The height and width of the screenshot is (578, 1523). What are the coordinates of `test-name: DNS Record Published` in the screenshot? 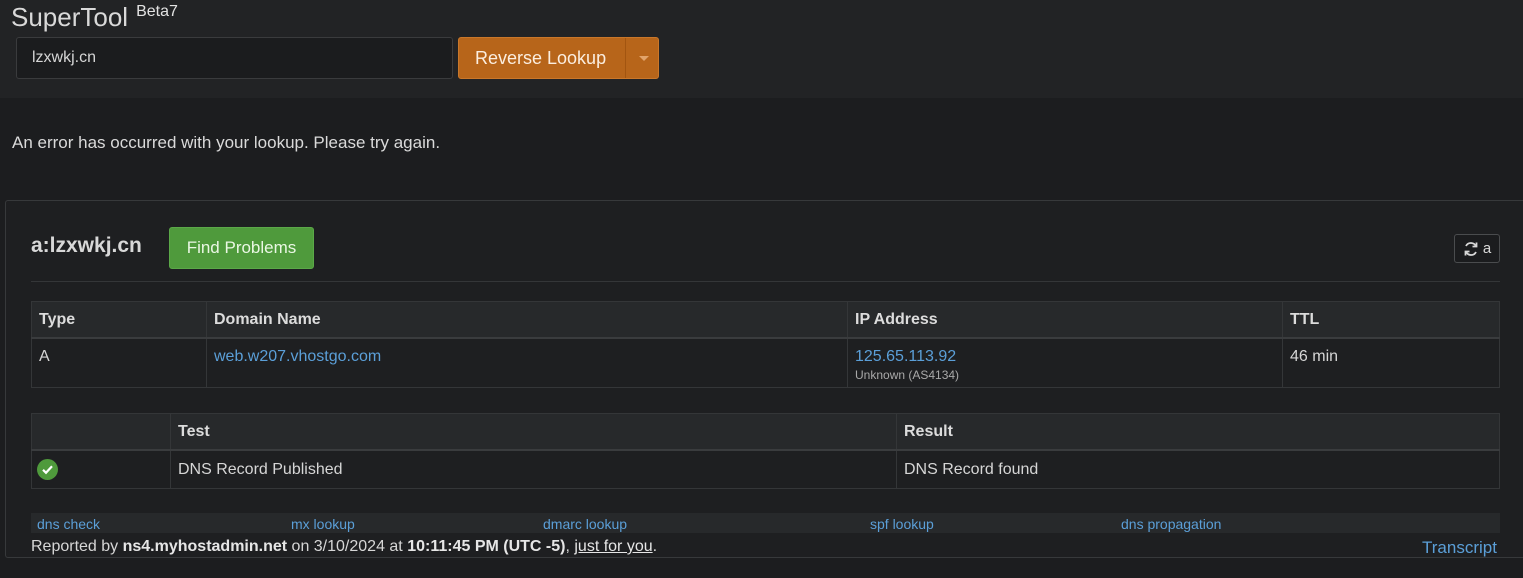 It's located at (533, 469).